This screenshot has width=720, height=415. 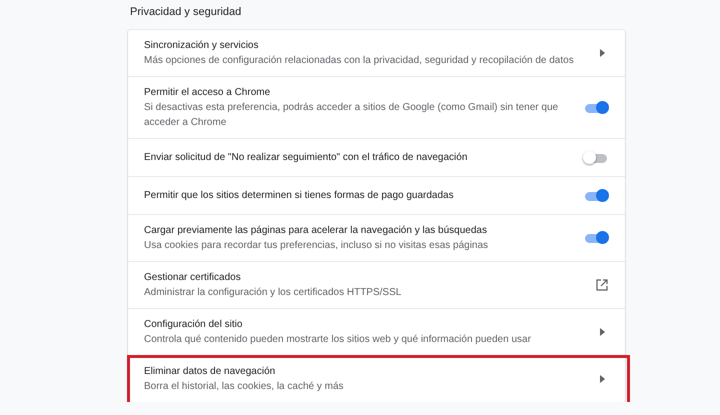 What do you see at coordinates (376, 379) in the screenshot?
I see `settings-row: Eliminar datos de navegación Borra el historial, las cookies, la caché y más` at bounding box center [376, 379].